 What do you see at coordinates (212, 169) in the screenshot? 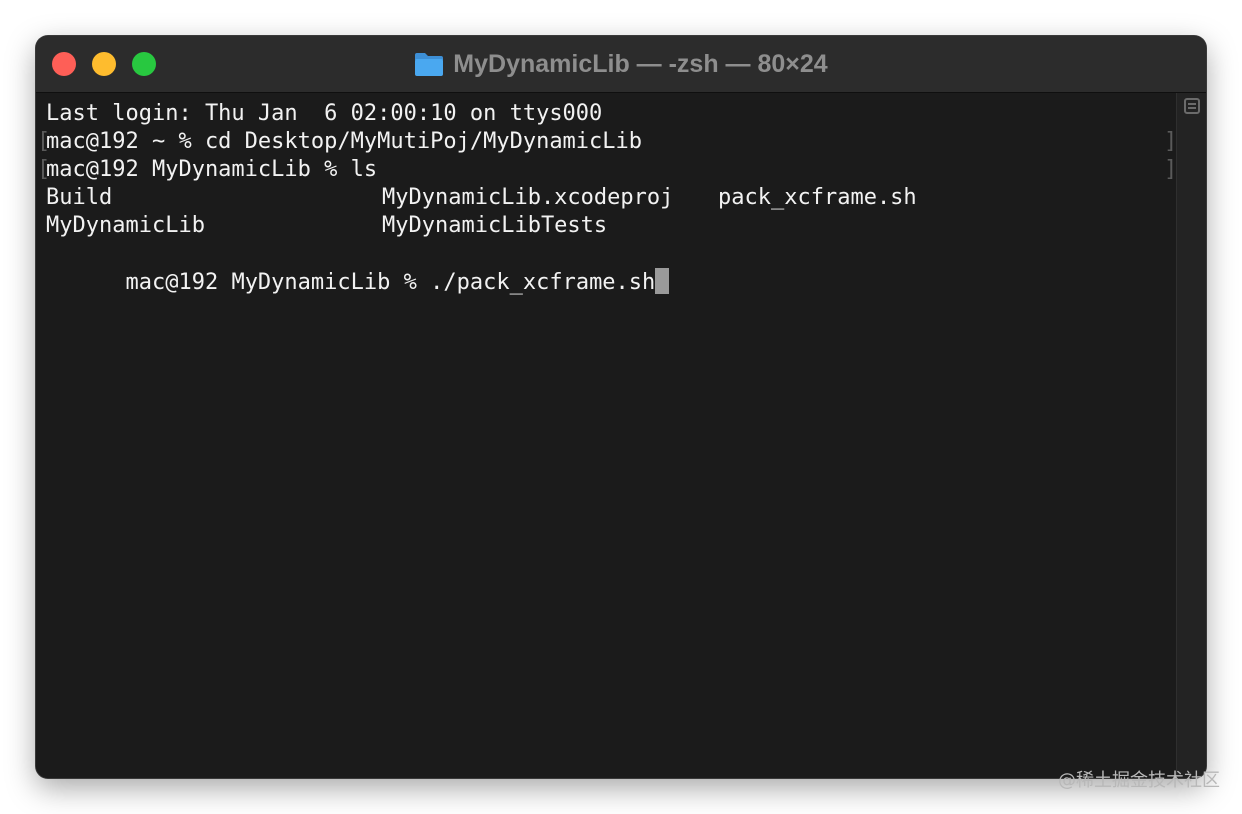
I see `terminal-line: mac@192 MyDynamicLib % ls` at bounding box center [212, 169].